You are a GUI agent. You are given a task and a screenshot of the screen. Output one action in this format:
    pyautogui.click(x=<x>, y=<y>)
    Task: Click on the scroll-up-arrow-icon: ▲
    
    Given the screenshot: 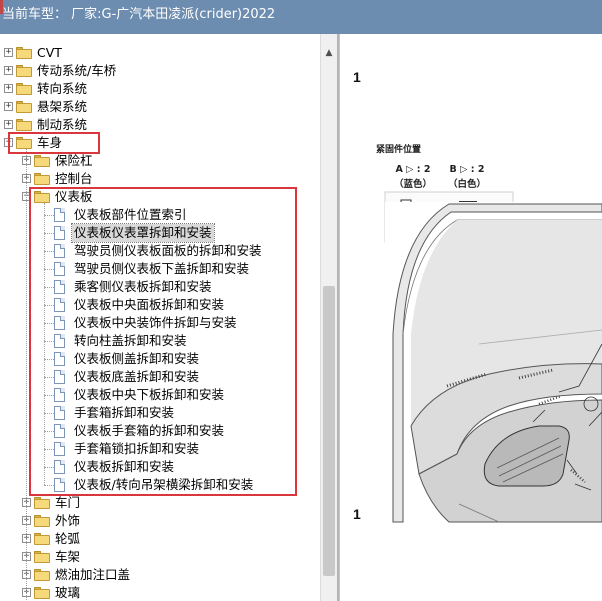 What is the action you would take?
    pyautogui.click(x=329, y=53)
    